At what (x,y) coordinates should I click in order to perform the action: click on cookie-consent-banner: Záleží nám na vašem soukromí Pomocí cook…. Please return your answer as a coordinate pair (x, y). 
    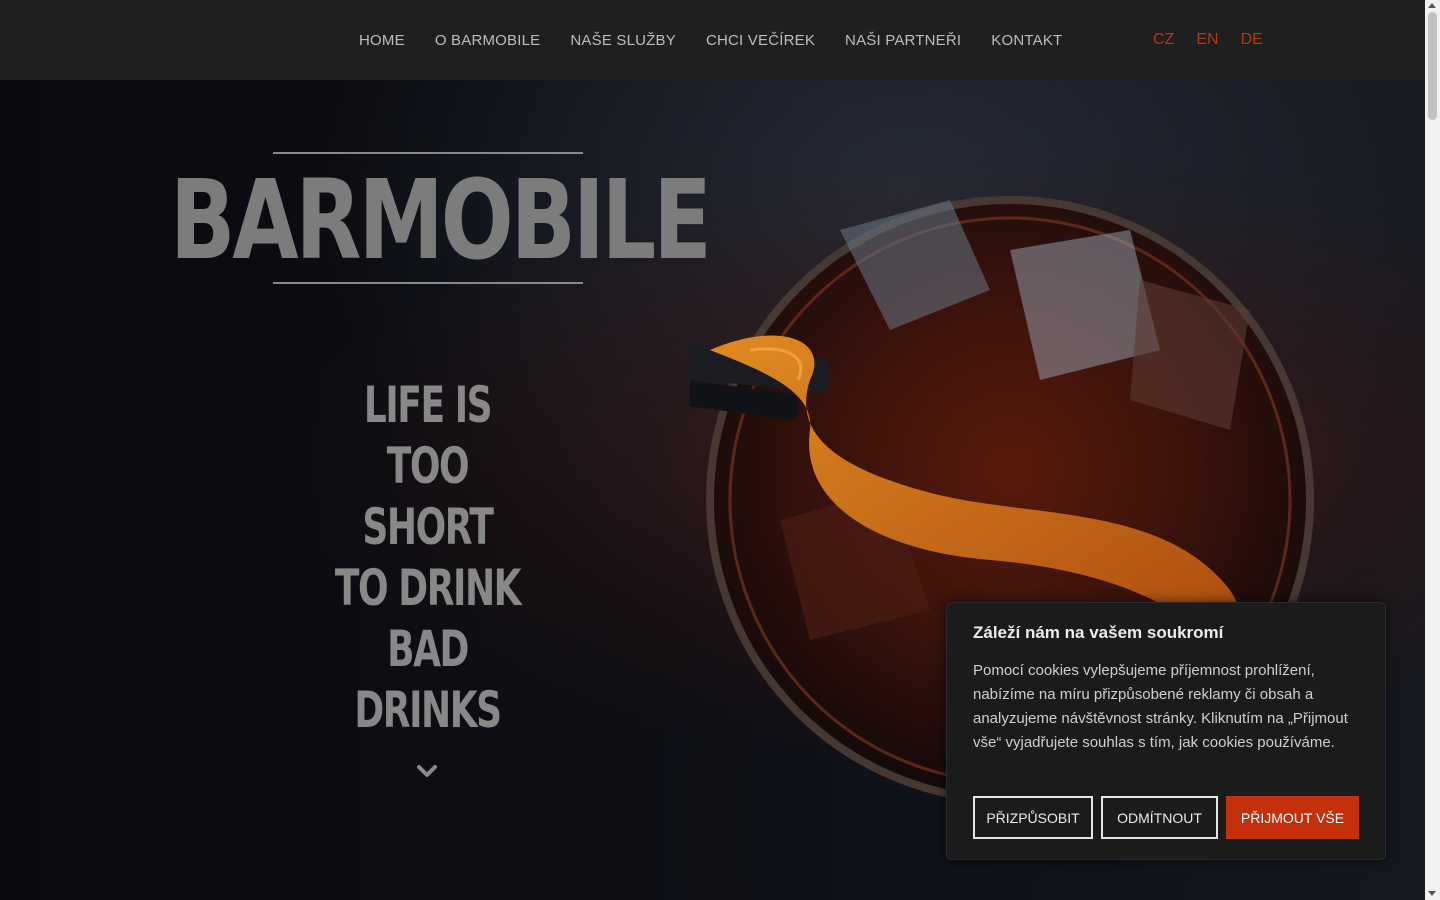
    Looking at the image, I should click on (1166, 731).